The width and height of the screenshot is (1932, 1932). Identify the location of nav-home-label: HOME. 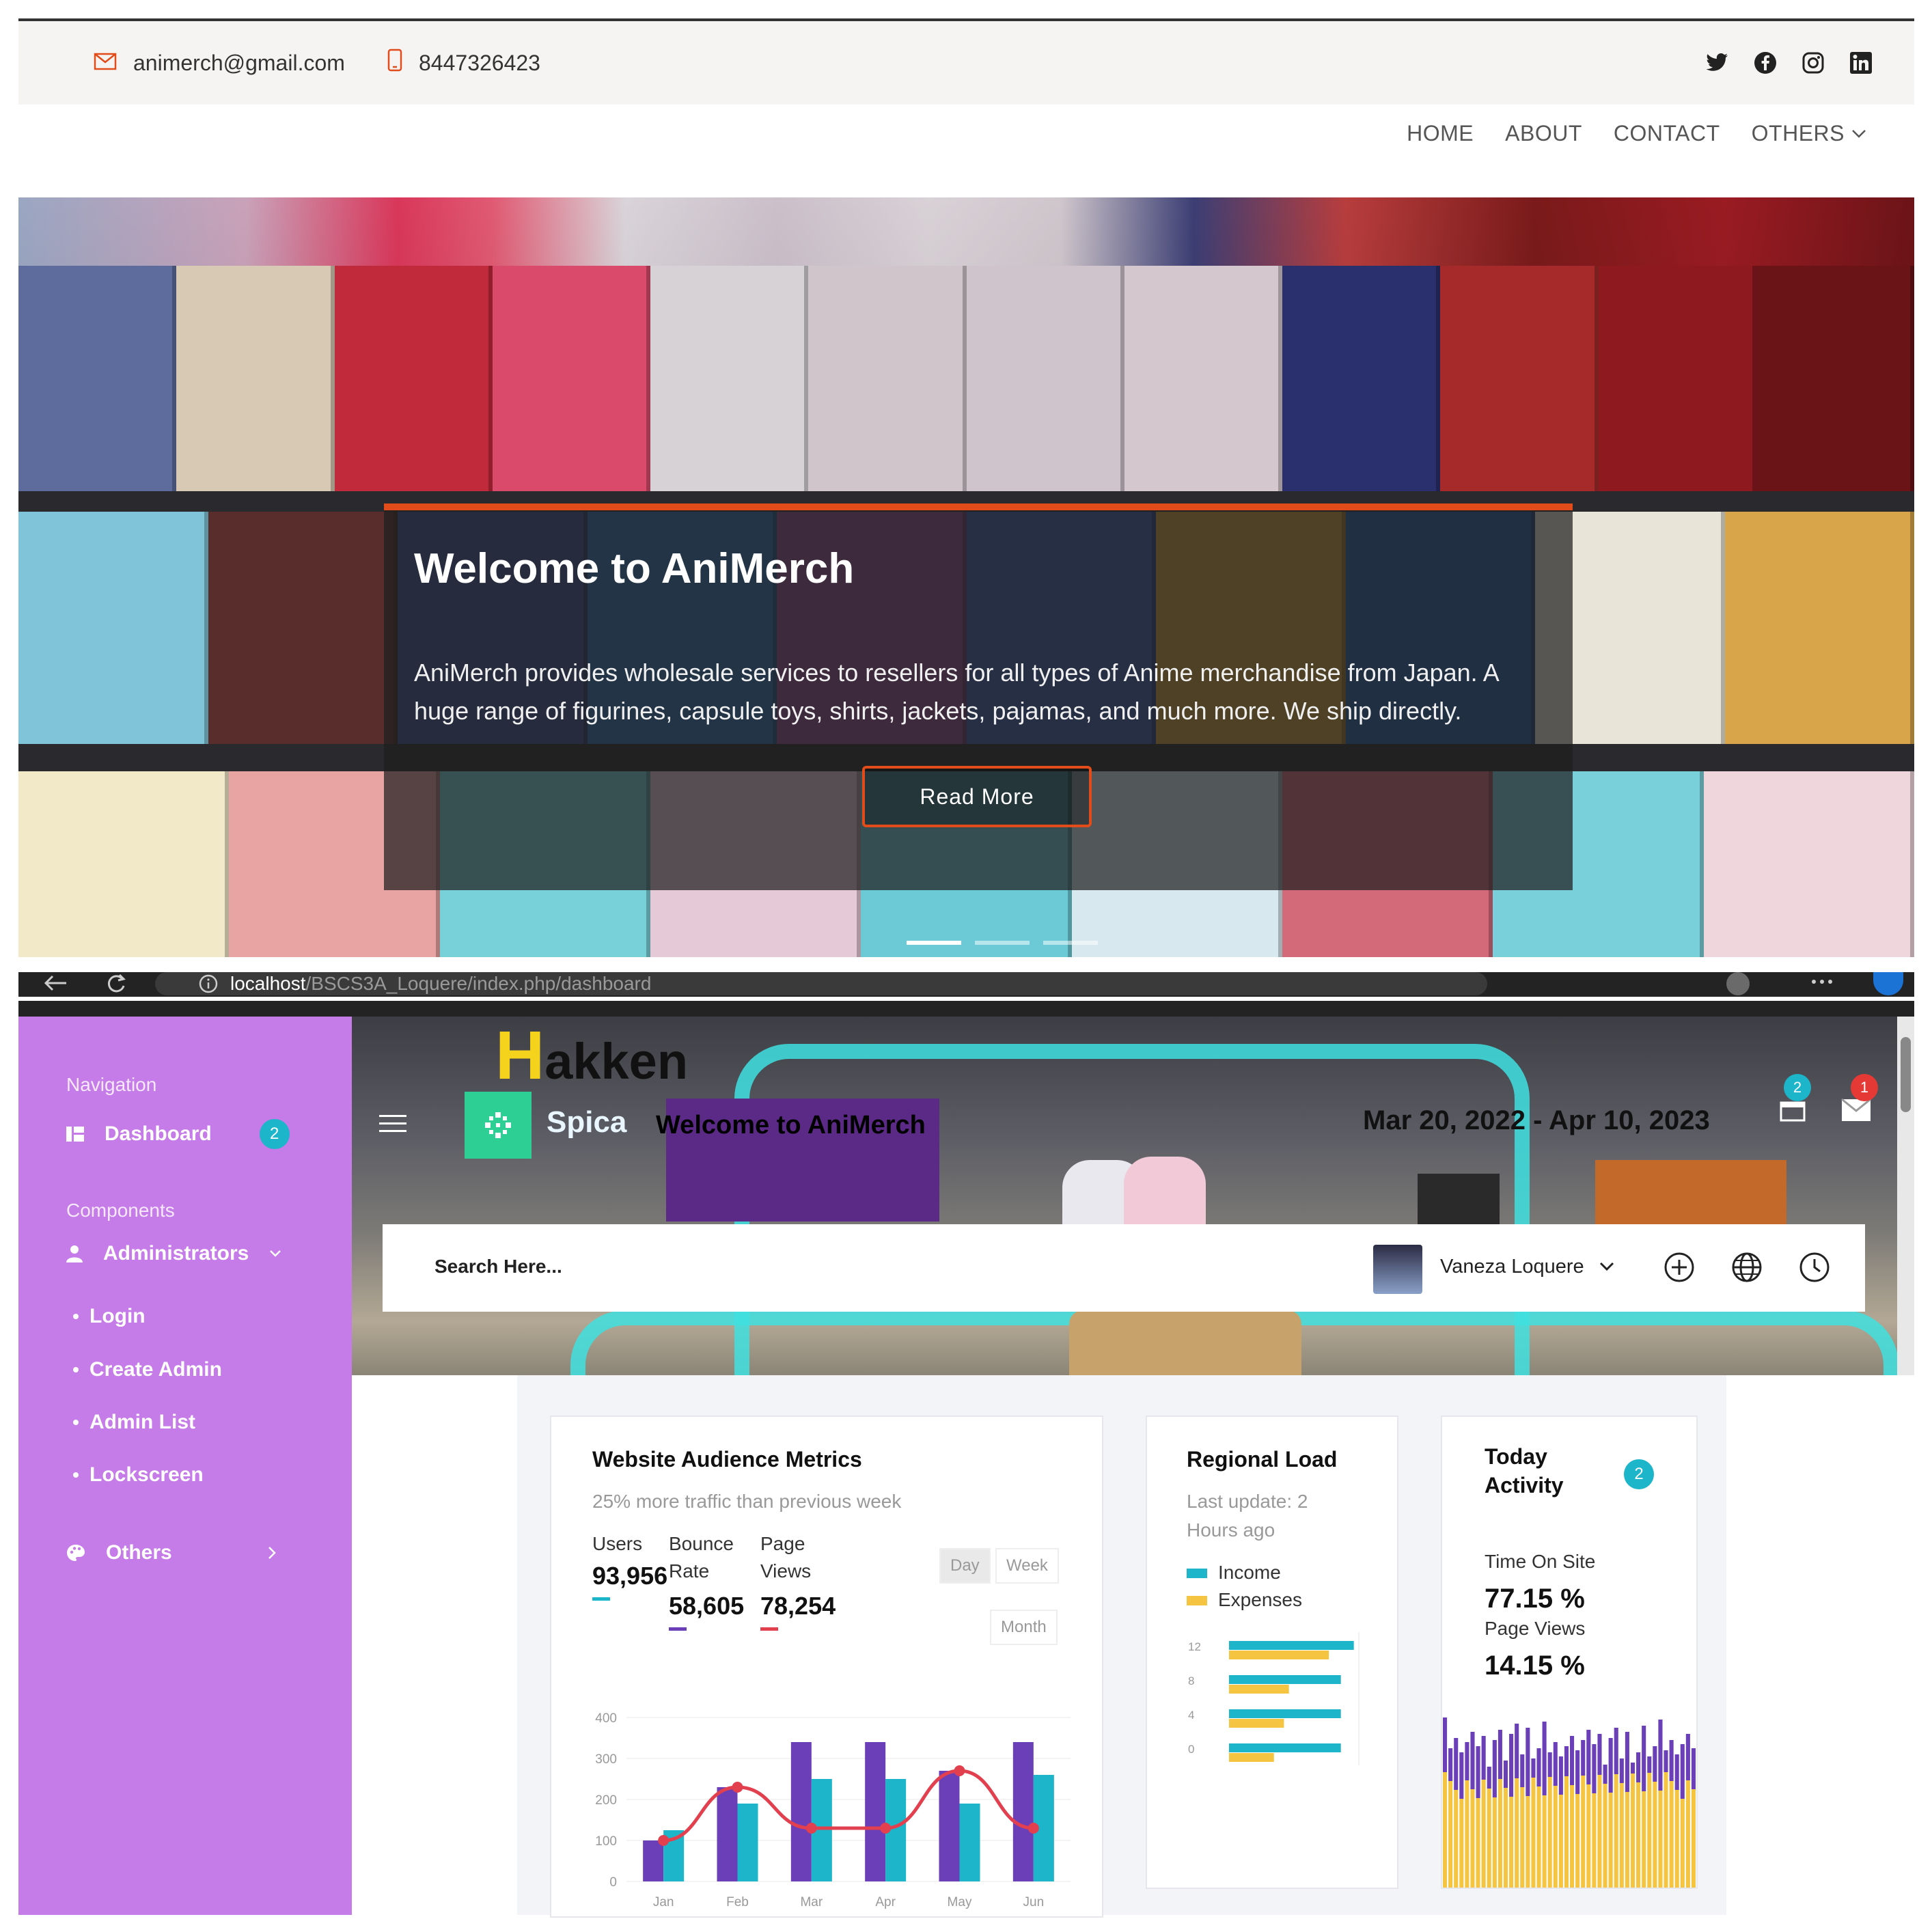
(1441, 133).